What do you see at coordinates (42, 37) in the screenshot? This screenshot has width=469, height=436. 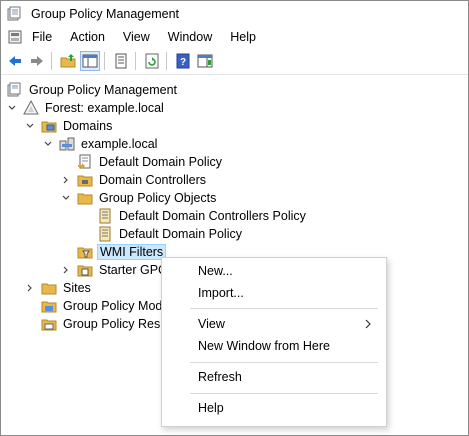 I see `menu-file: File` at bounding box center [42, 37].